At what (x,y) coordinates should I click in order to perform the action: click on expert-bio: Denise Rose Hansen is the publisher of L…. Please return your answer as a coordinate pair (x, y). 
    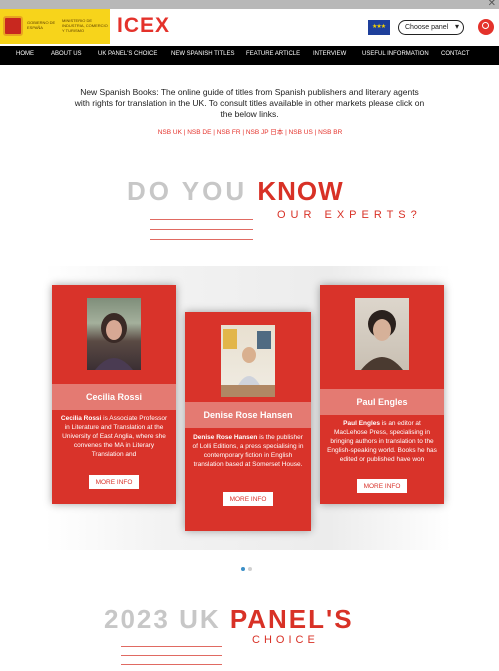
    Looking at the image, I should click on (248, 457).